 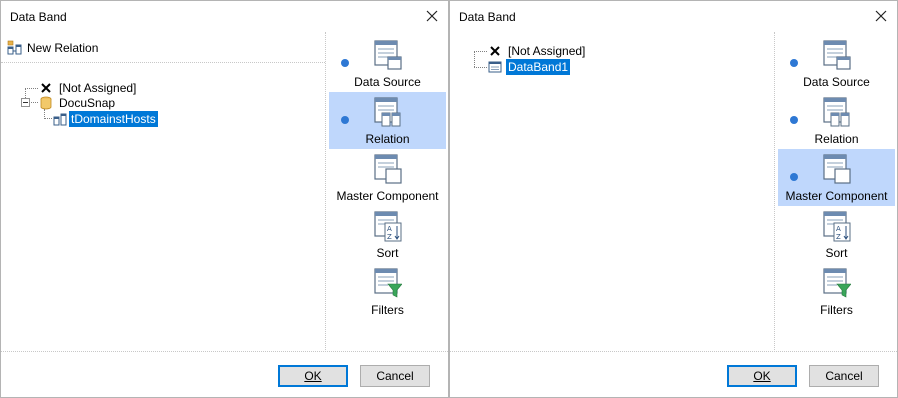 I want to click on tree-node-relation: tDomainstHosts, so click(x=105, y=119).